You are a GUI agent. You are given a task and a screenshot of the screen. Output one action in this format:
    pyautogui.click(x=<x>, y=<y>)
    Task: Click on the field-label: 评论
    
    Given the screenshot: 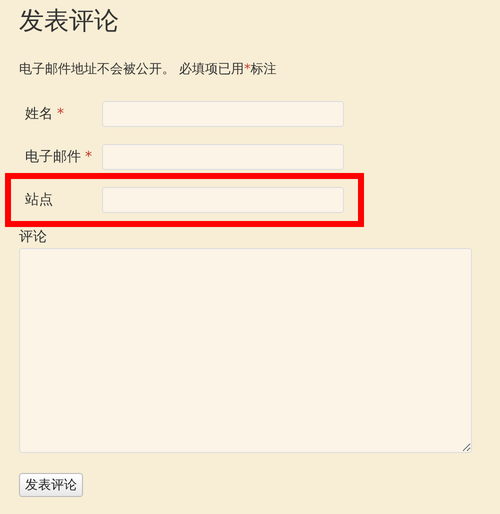 What is the action you would take?
    pyautogui.click(x=33, y=237)
    